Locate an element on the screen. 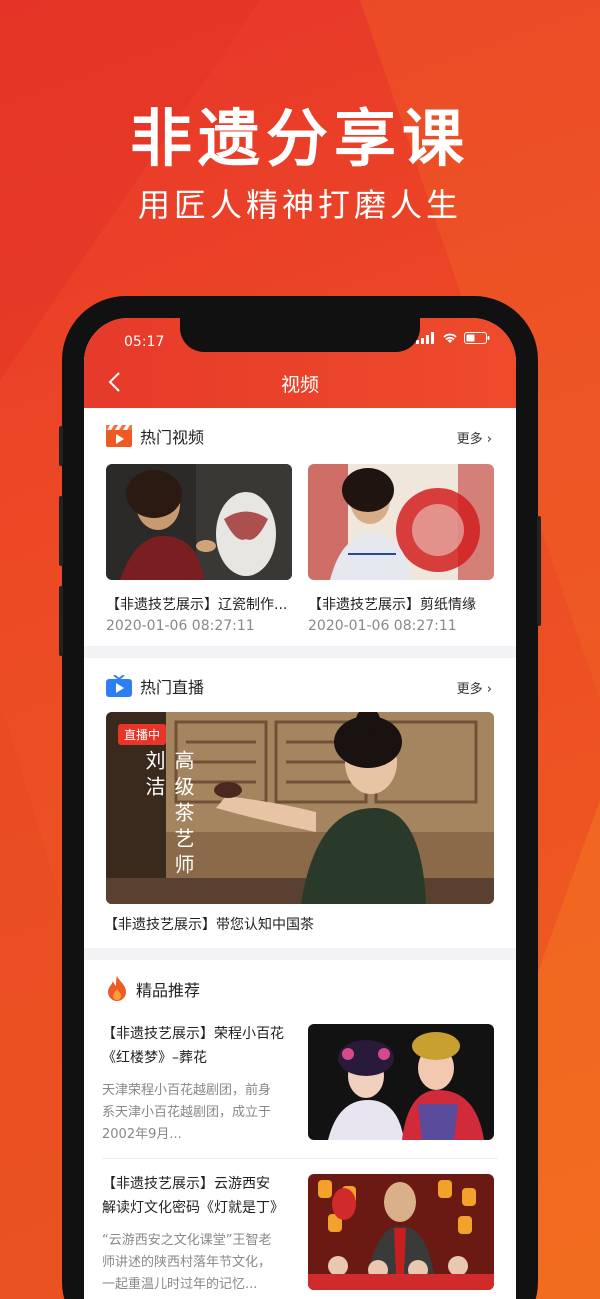 The height and width of the screenshot is (1299, 600). hot-live-header: 热门直播 is located at coordinates (155, 686).